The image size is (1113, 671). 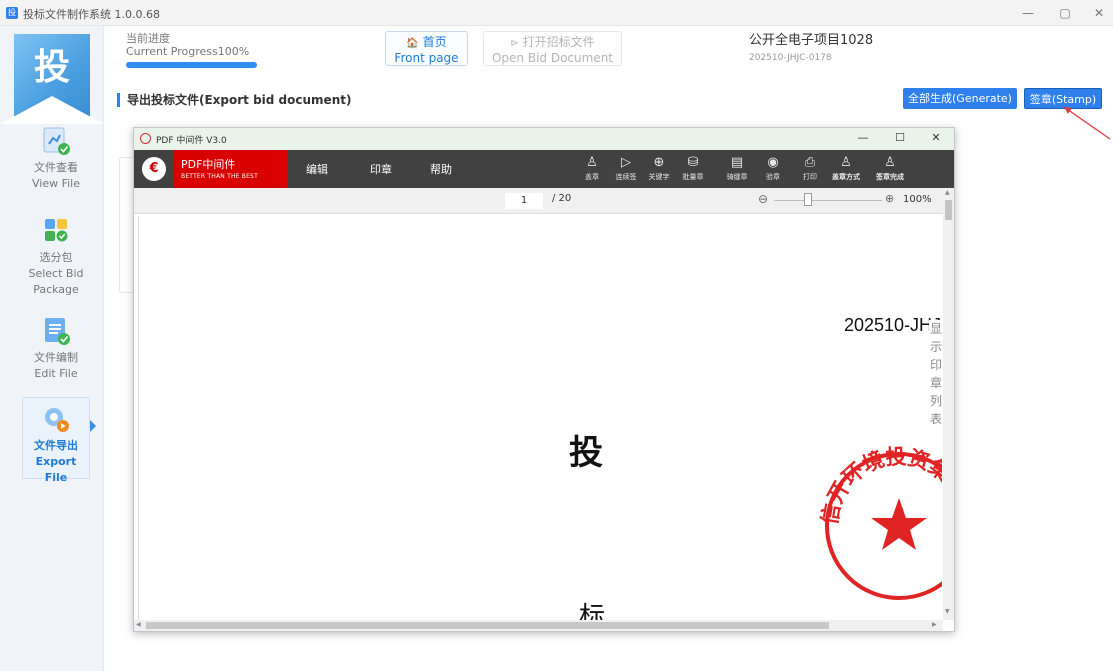 I want to click on nav-label-cn: 选分包, so click(x=56, y=257).